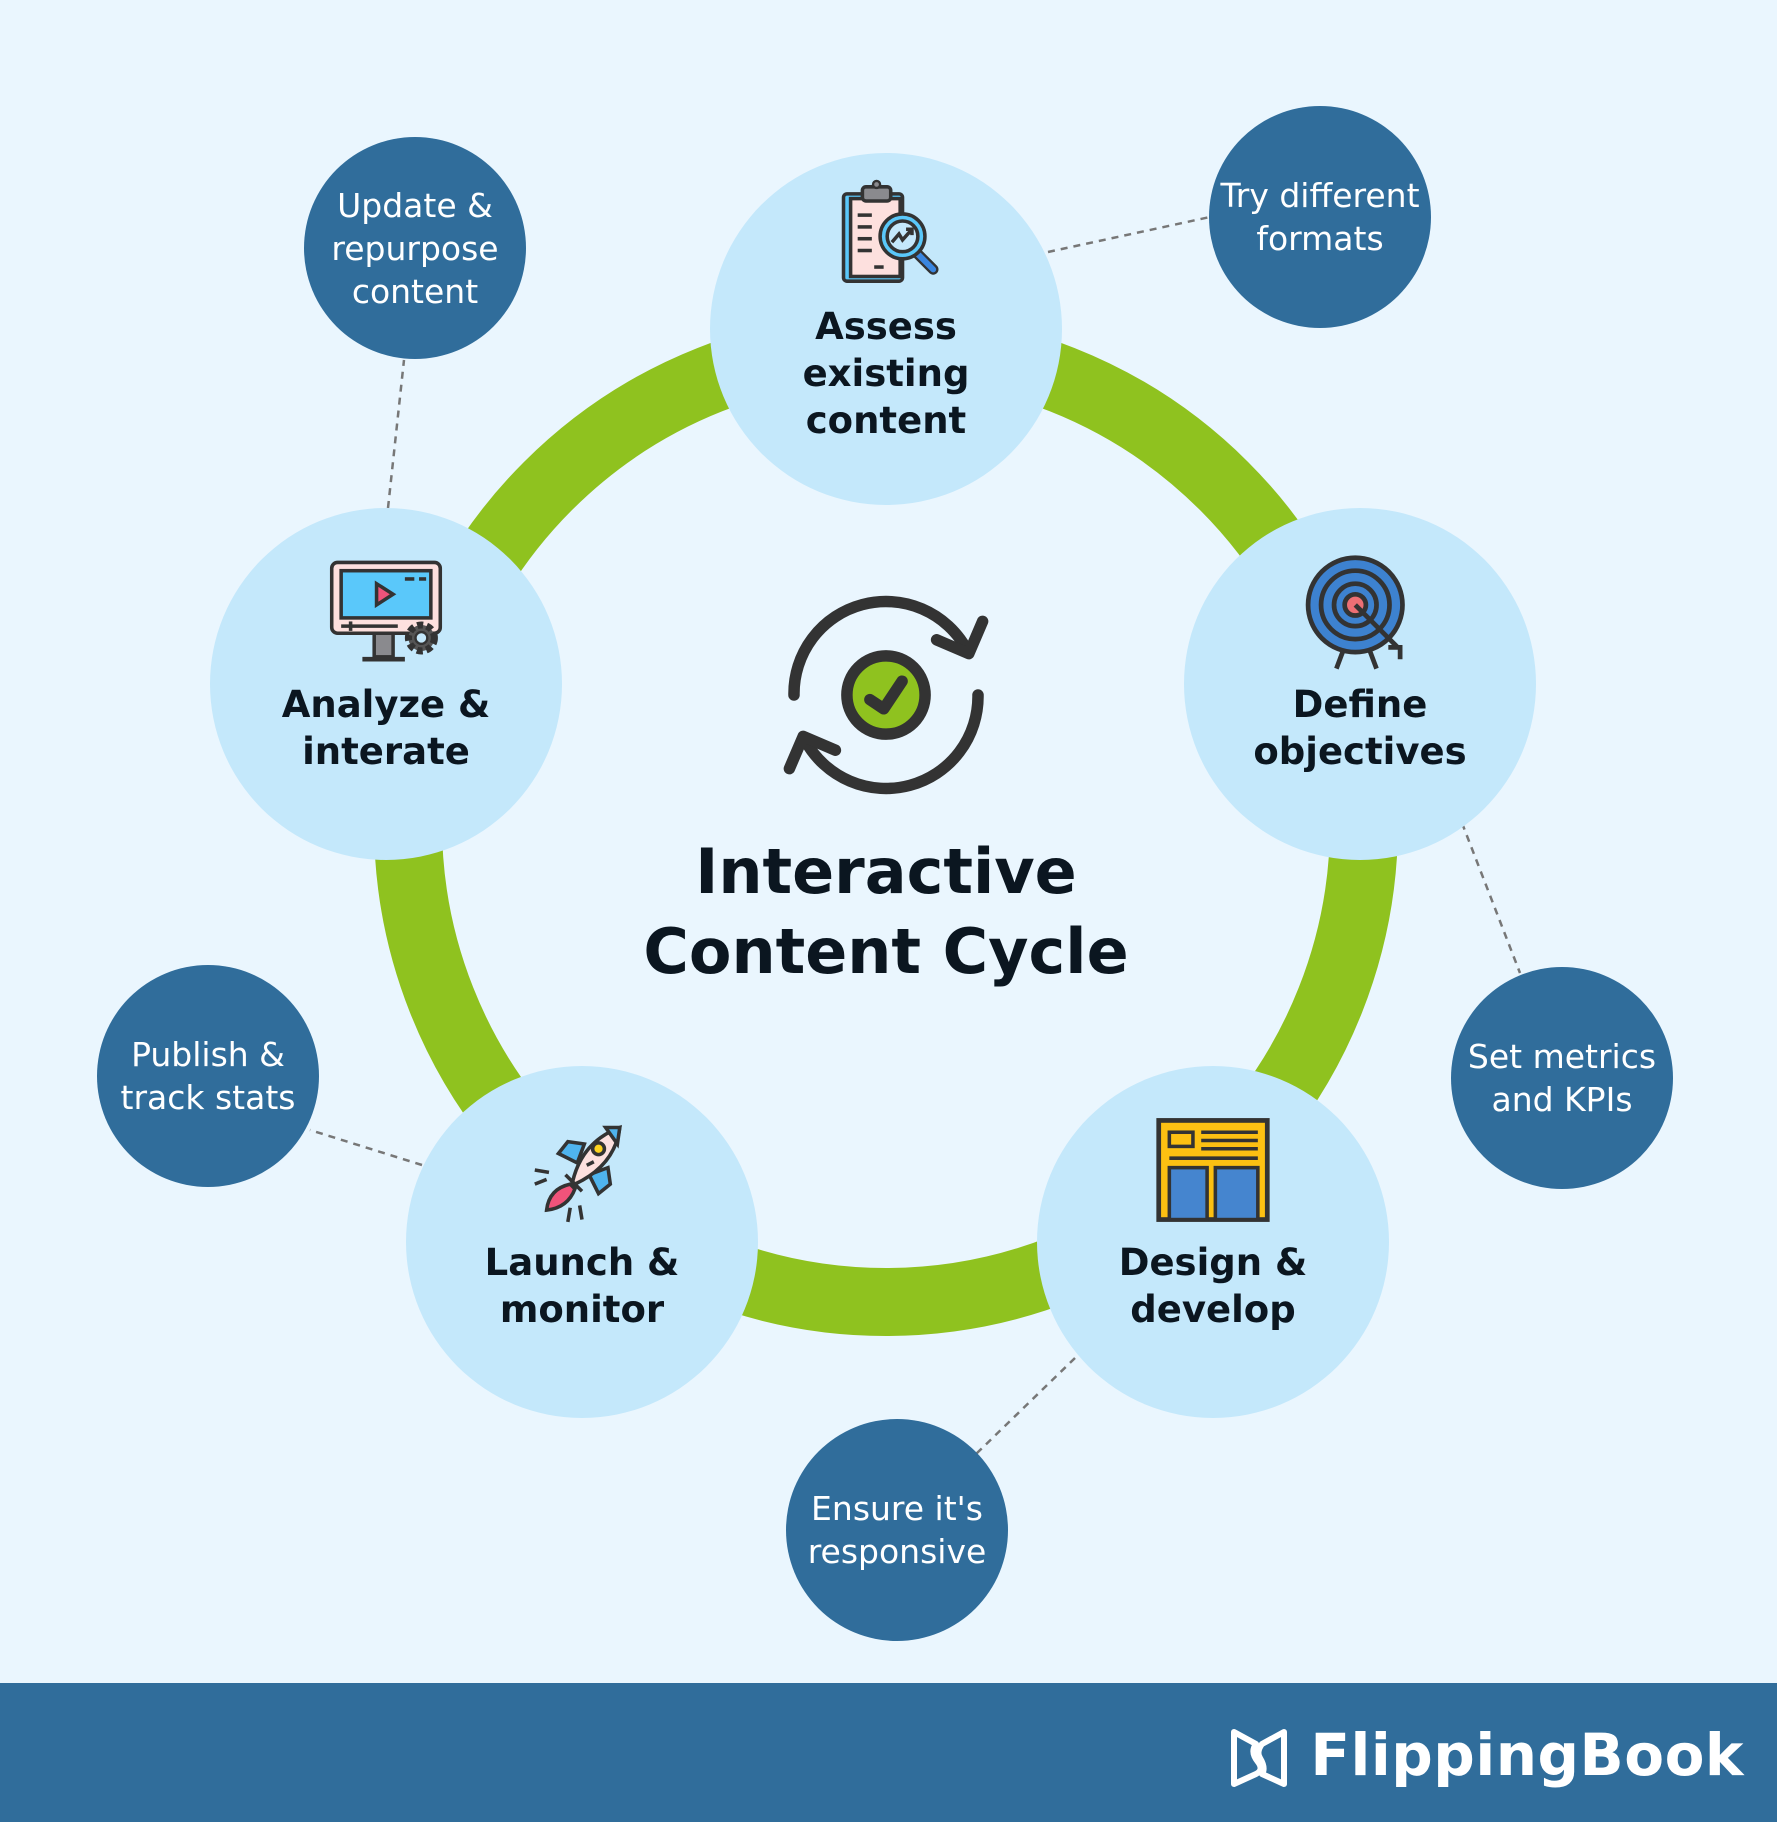 This screenshot has height=1822, width=1777. I want to click on tip-try-formats: Try different formats, so click(1320, 217).